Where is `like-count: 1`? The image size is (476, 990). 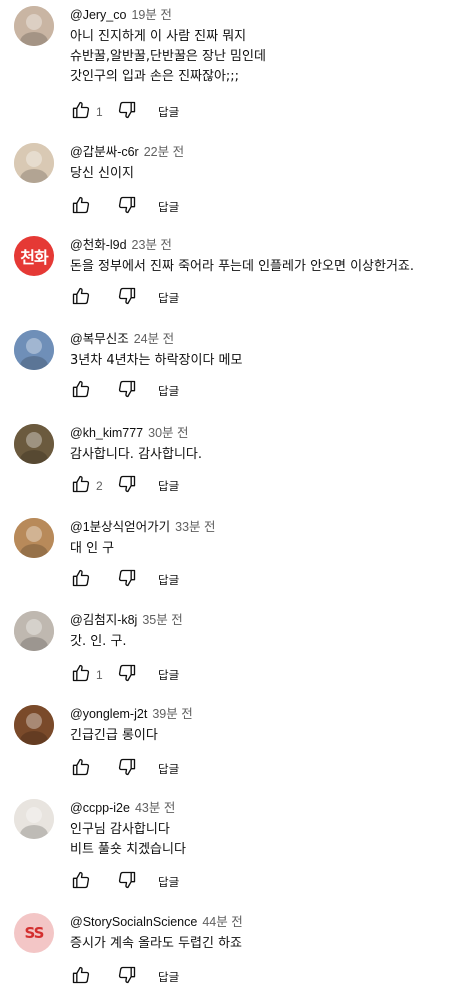 like-count: 1 is located at coordinates (99, 112).